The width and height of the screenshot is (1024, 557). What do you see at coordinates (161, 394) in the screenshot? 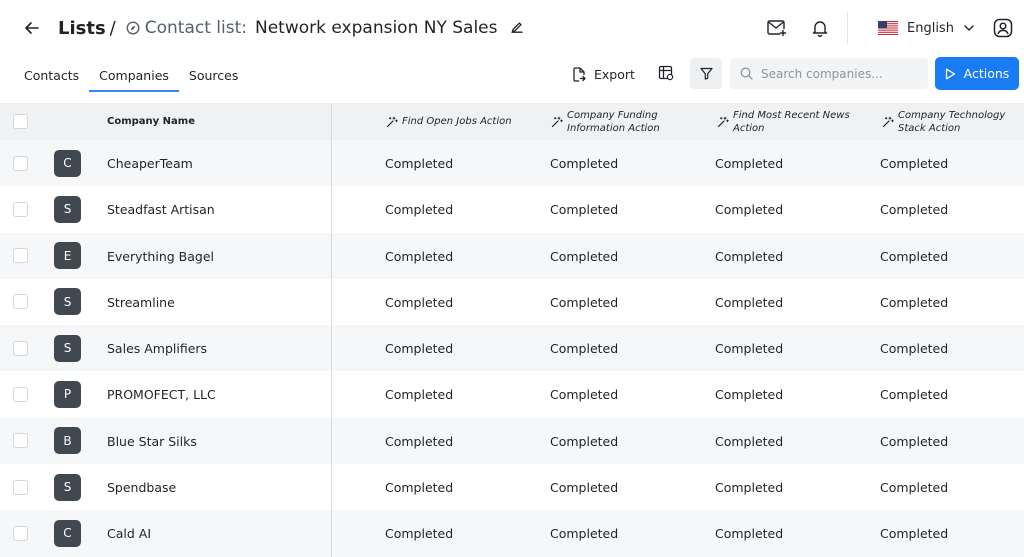
I see `company-name-cell: PROMOFECT, LLC` at bounding box center [161, 394].